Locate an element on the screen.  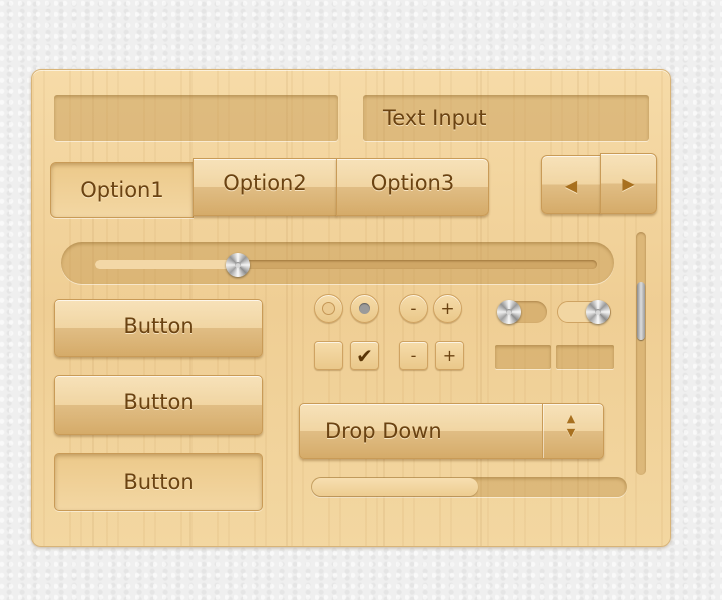
slider-track is located at coordinates (346, 264).